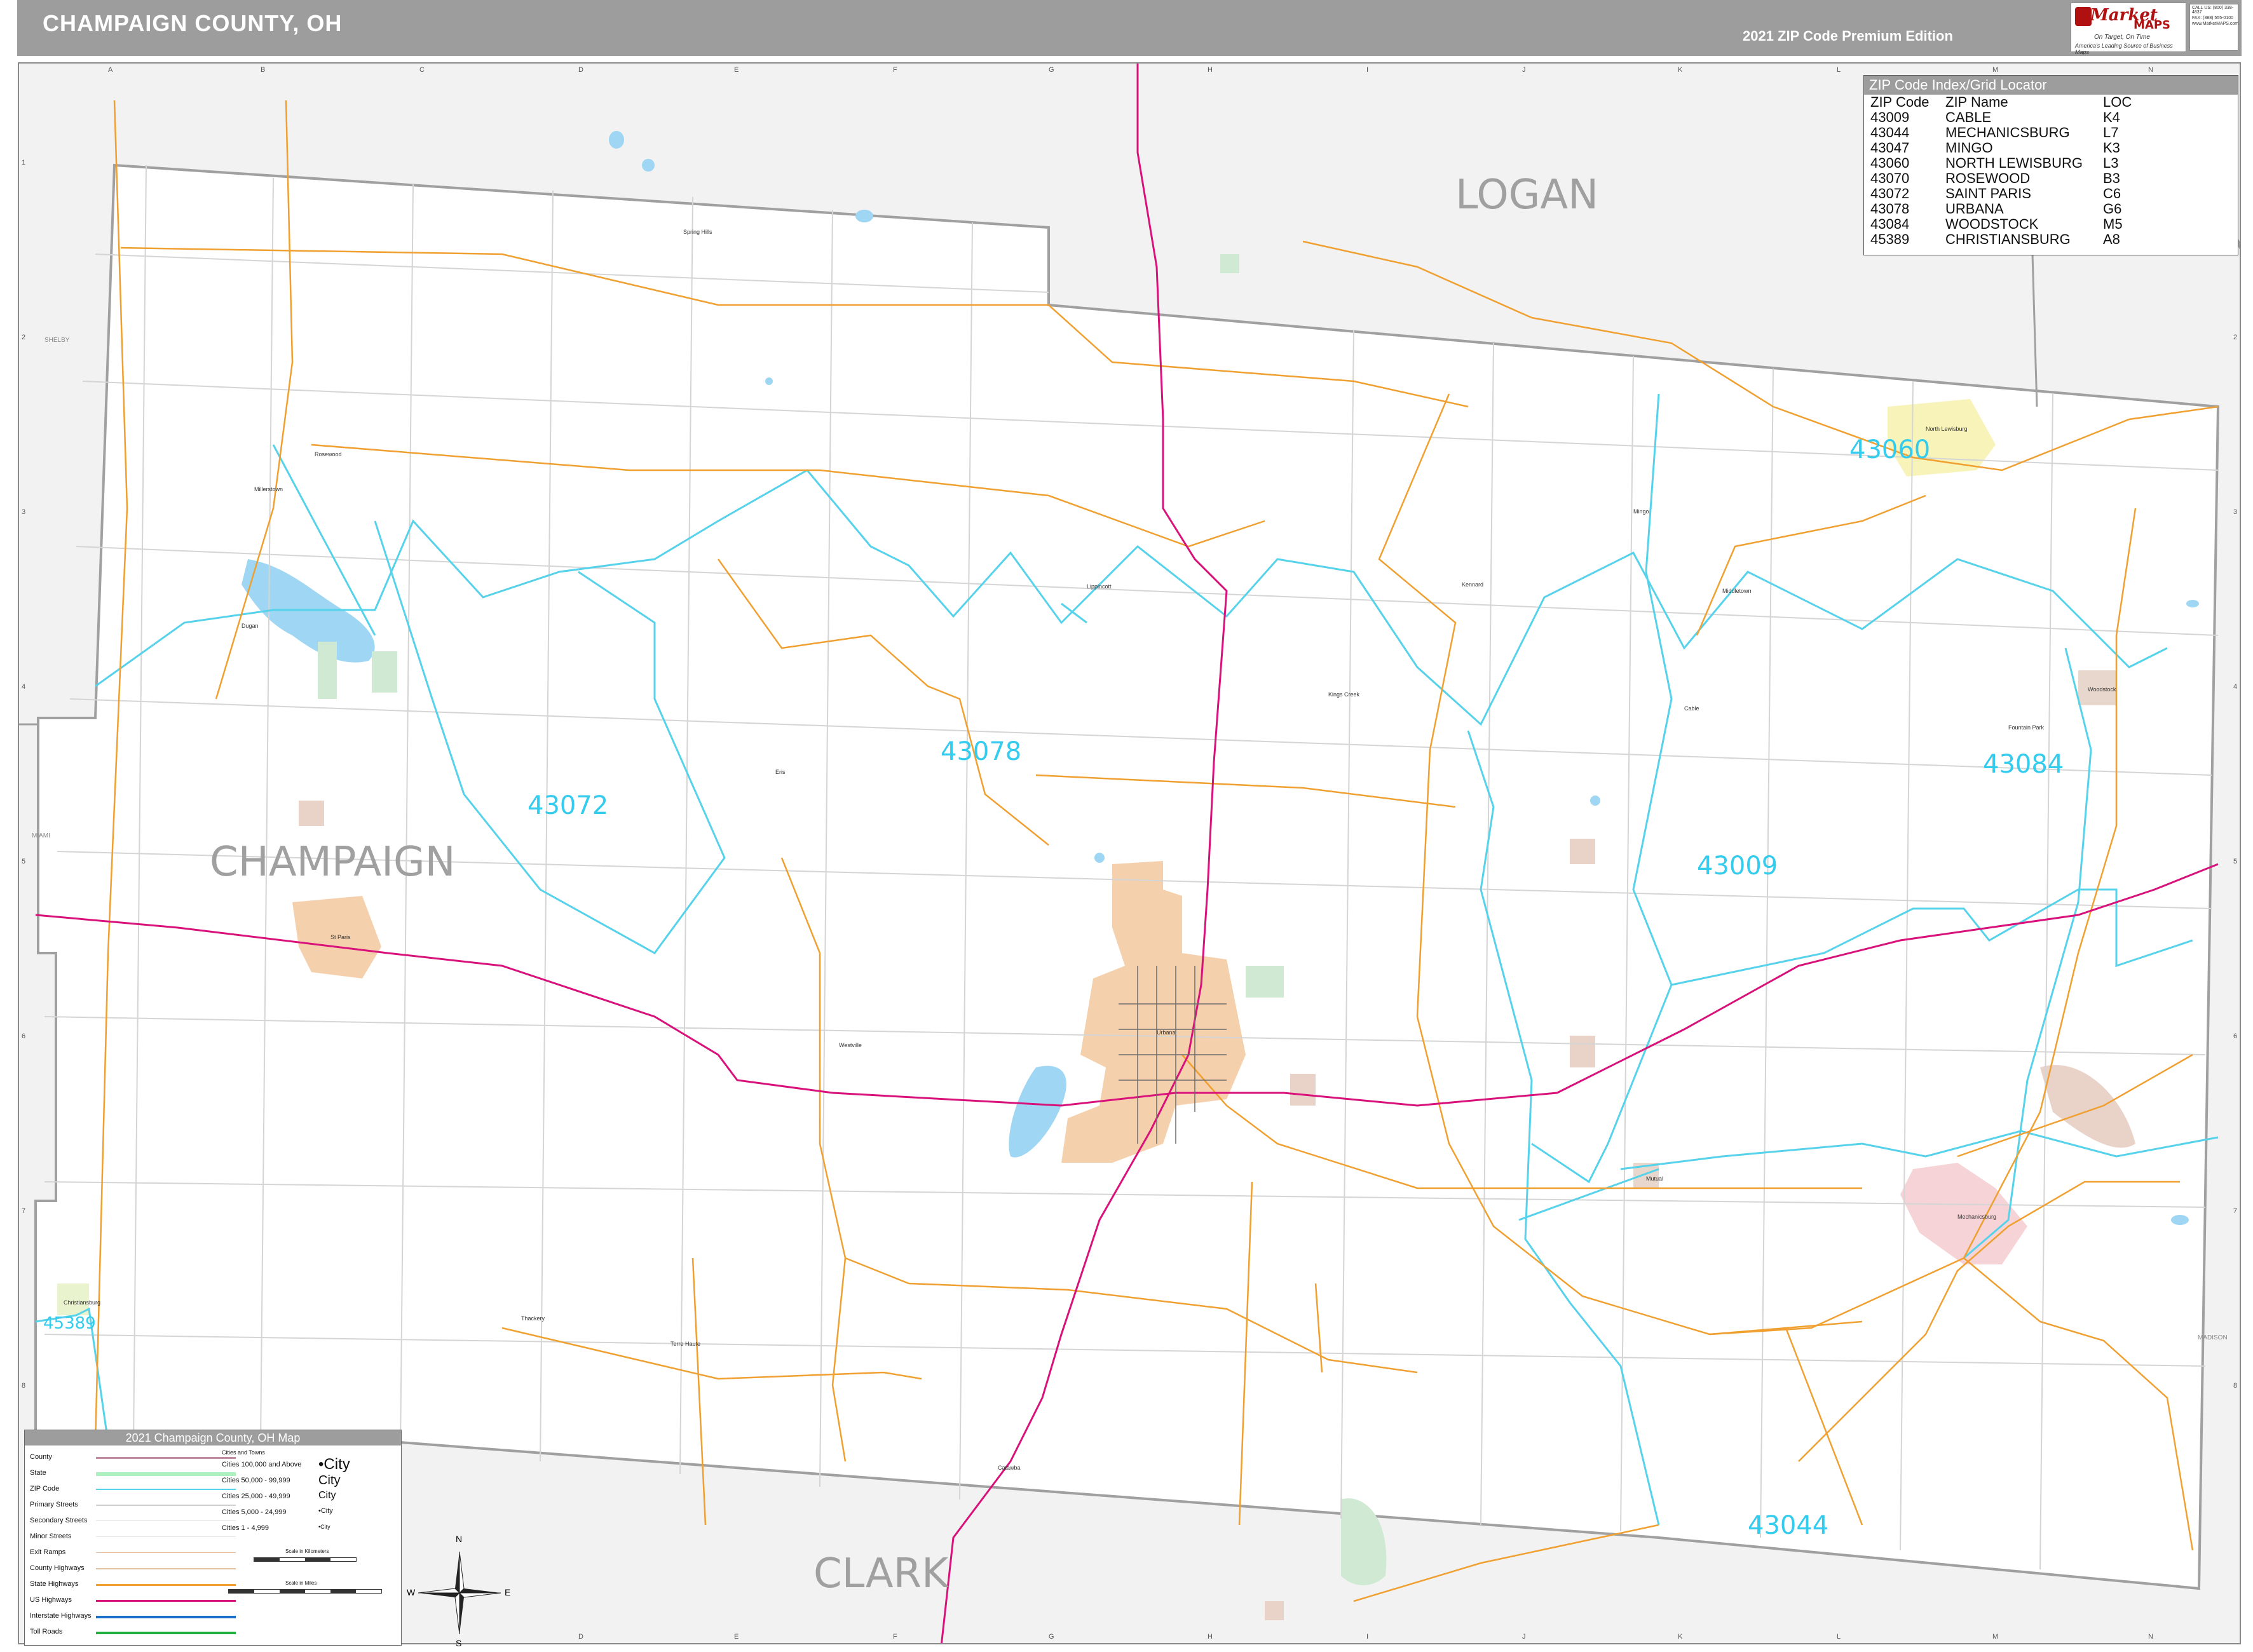 The image size is (2253, 1652). What do you see at coordinates (2111, 178) in the screenshot?
I see `zip-loc-cell: B3` at bounding box center [2111, 178].